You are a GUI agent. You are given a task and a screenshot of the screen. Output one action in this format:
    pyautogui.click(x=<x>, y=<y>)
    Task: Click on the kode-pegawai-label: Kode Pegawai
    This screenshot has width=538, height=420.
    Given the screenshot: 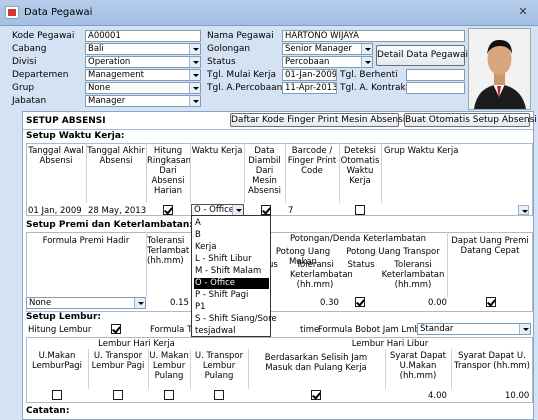 What is the action you would take?
    pyautogui.click(x=43, y=36)
    